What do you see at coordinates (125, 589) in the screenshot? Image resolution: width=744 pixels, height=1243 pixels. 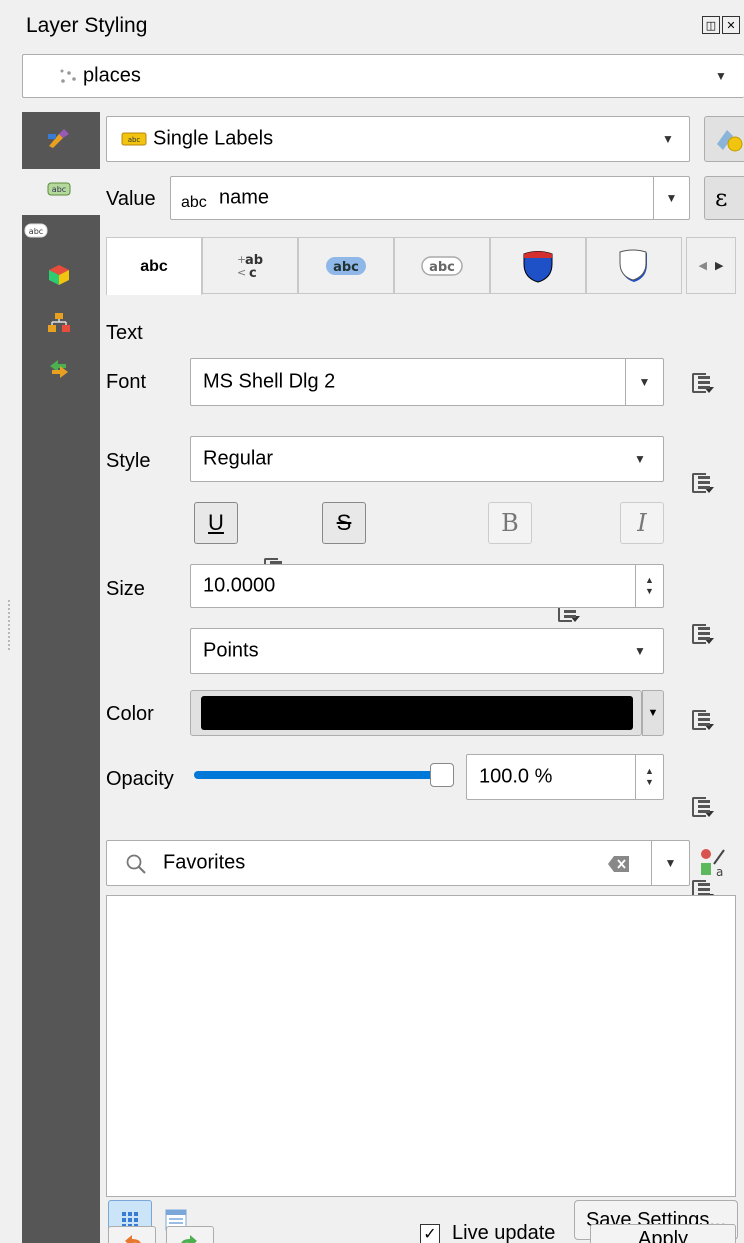 I see `size-label: Size` at bounding box center [125, 589].